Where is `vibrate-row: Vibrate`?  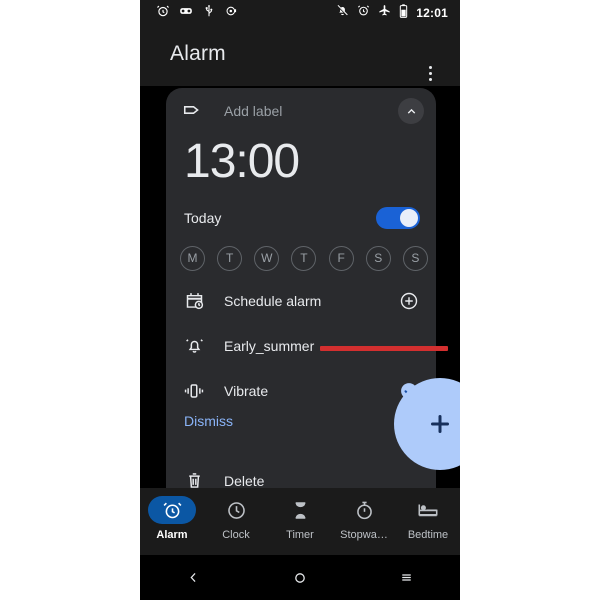
vibrate-row: Vibrate is located at coordinates (301, 390).